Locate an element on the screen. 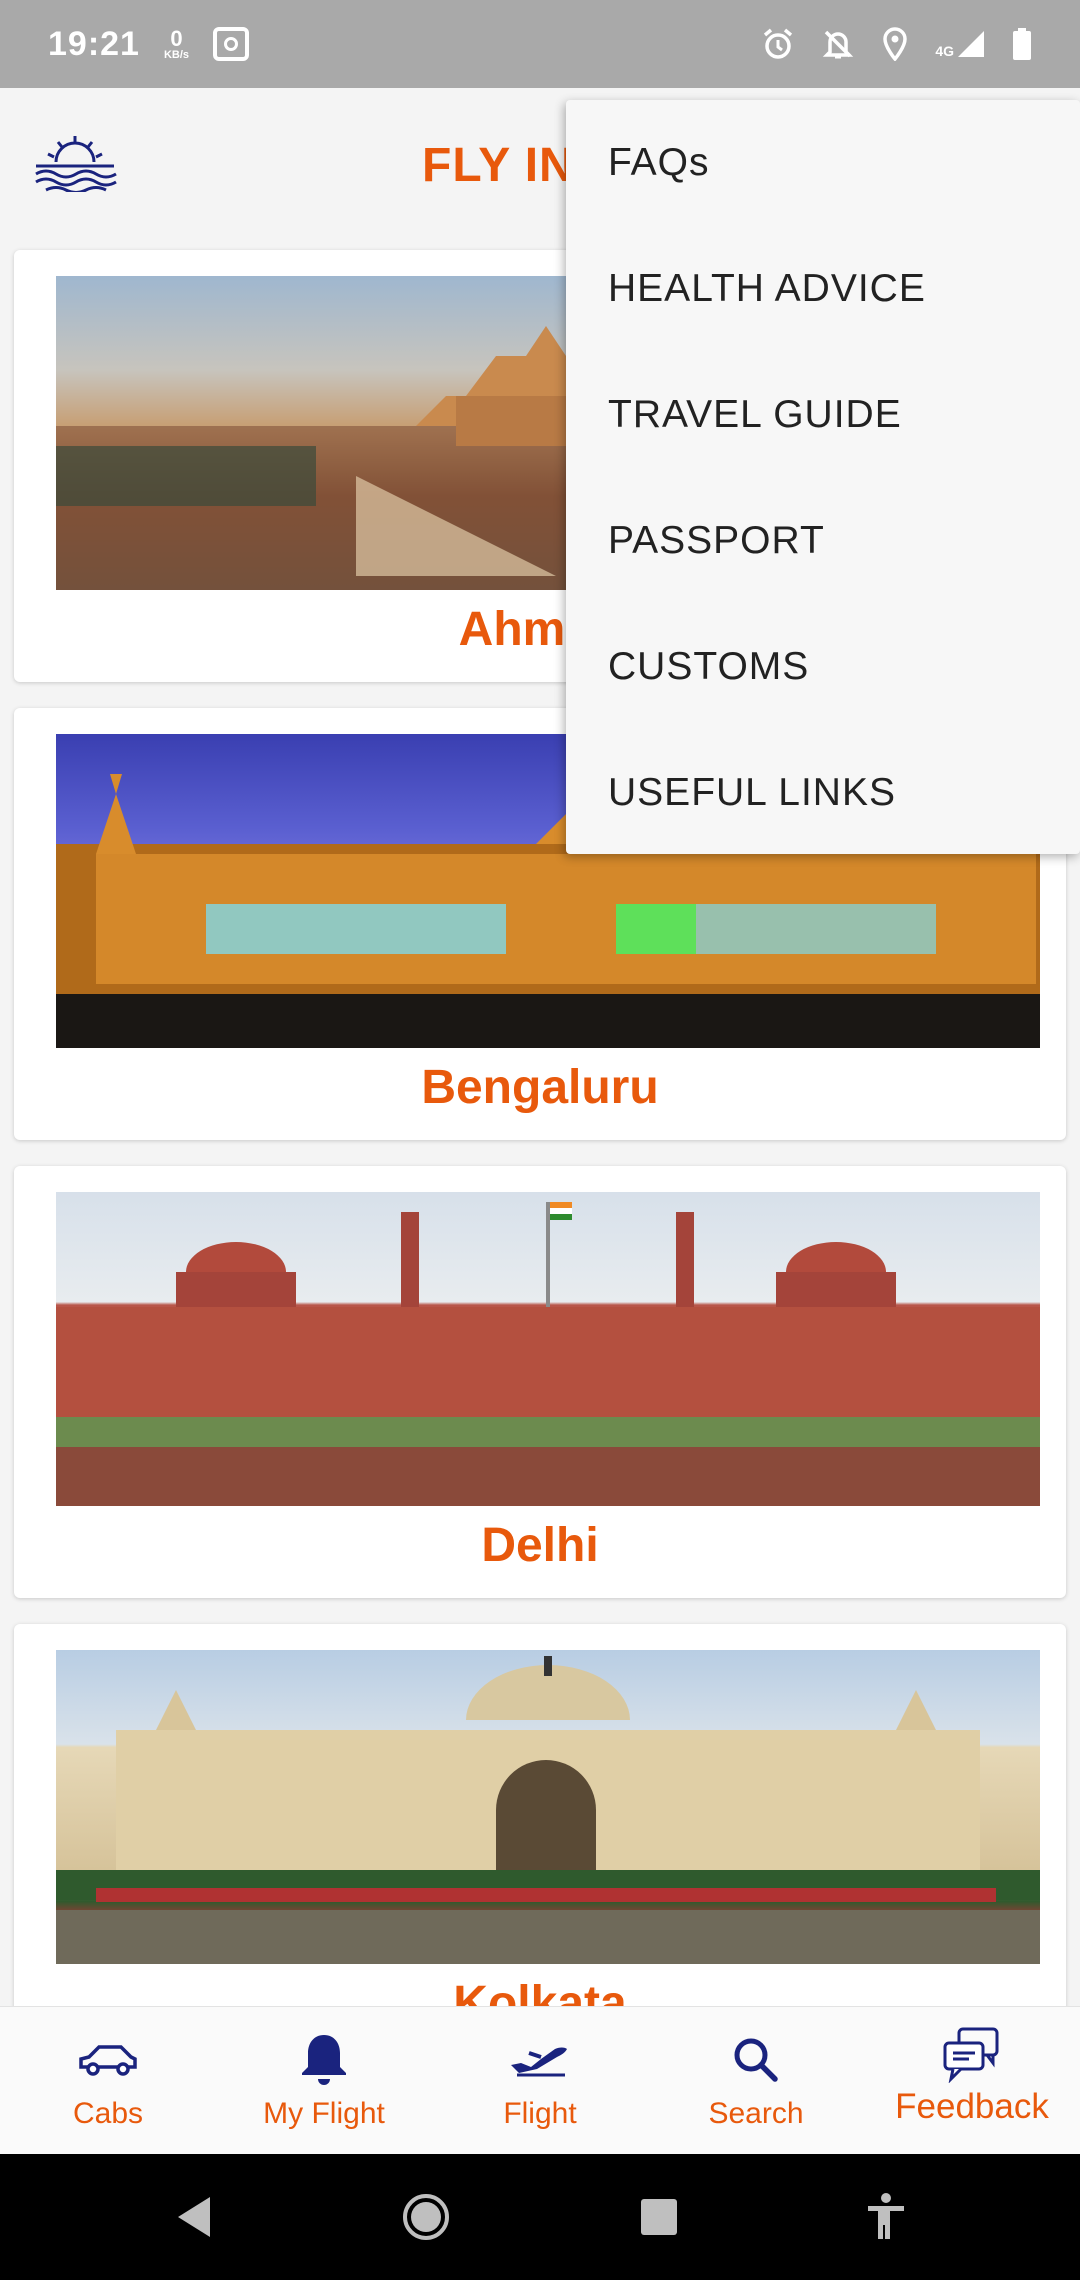 Image resolution: width=1080 pixels, height=2280 pixels. menu-item-customs: CUSTOMS is located at coordinates (823, 667).